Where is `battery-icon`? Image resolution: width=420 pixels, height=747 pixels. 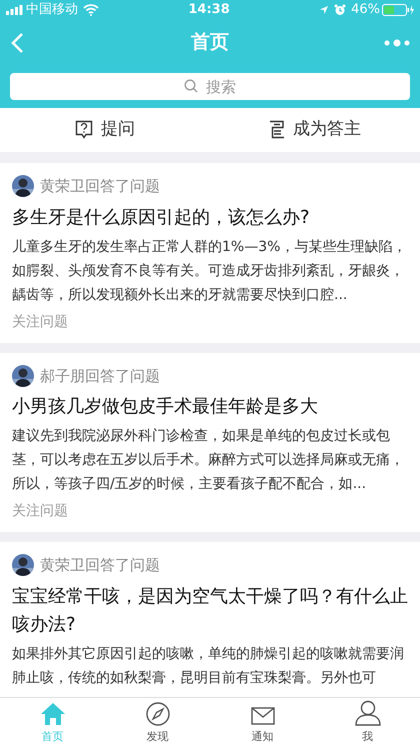 battery-icon is located at coordinates (398, 10).